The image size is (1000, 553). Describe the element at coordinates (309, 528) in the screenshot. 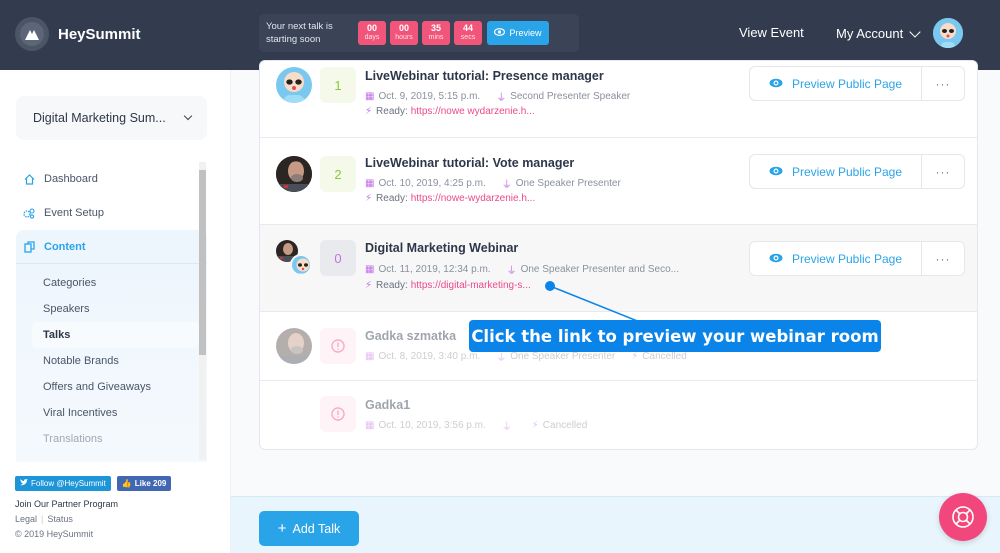

I see `add-talk-button: + Add Talk` at that location.